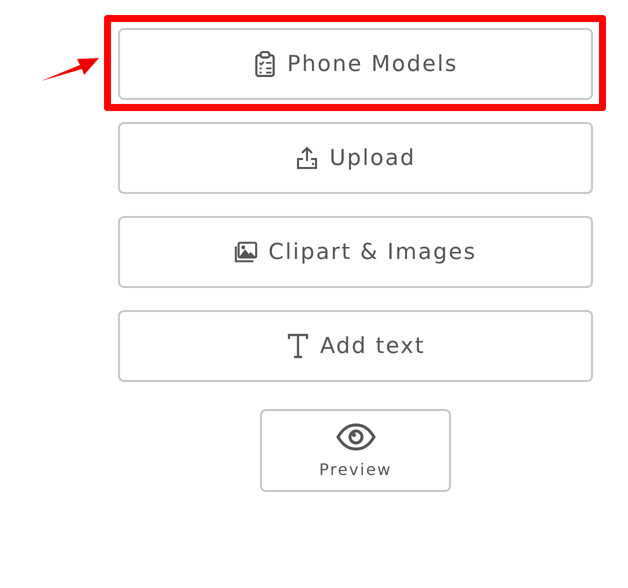 This screenshot has height=588, width=628. I want to click on tool-button: Upload, so click(355, 158).